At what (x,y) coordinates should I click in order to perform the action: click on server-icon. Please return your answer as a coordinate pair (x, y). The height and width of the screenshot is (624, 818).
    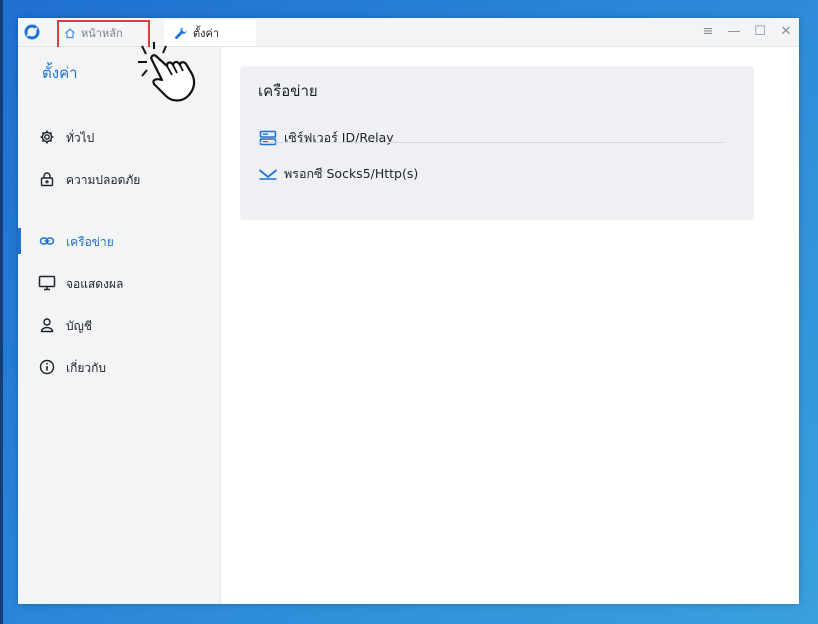
    Looking at the image, I should click on (268, 138).